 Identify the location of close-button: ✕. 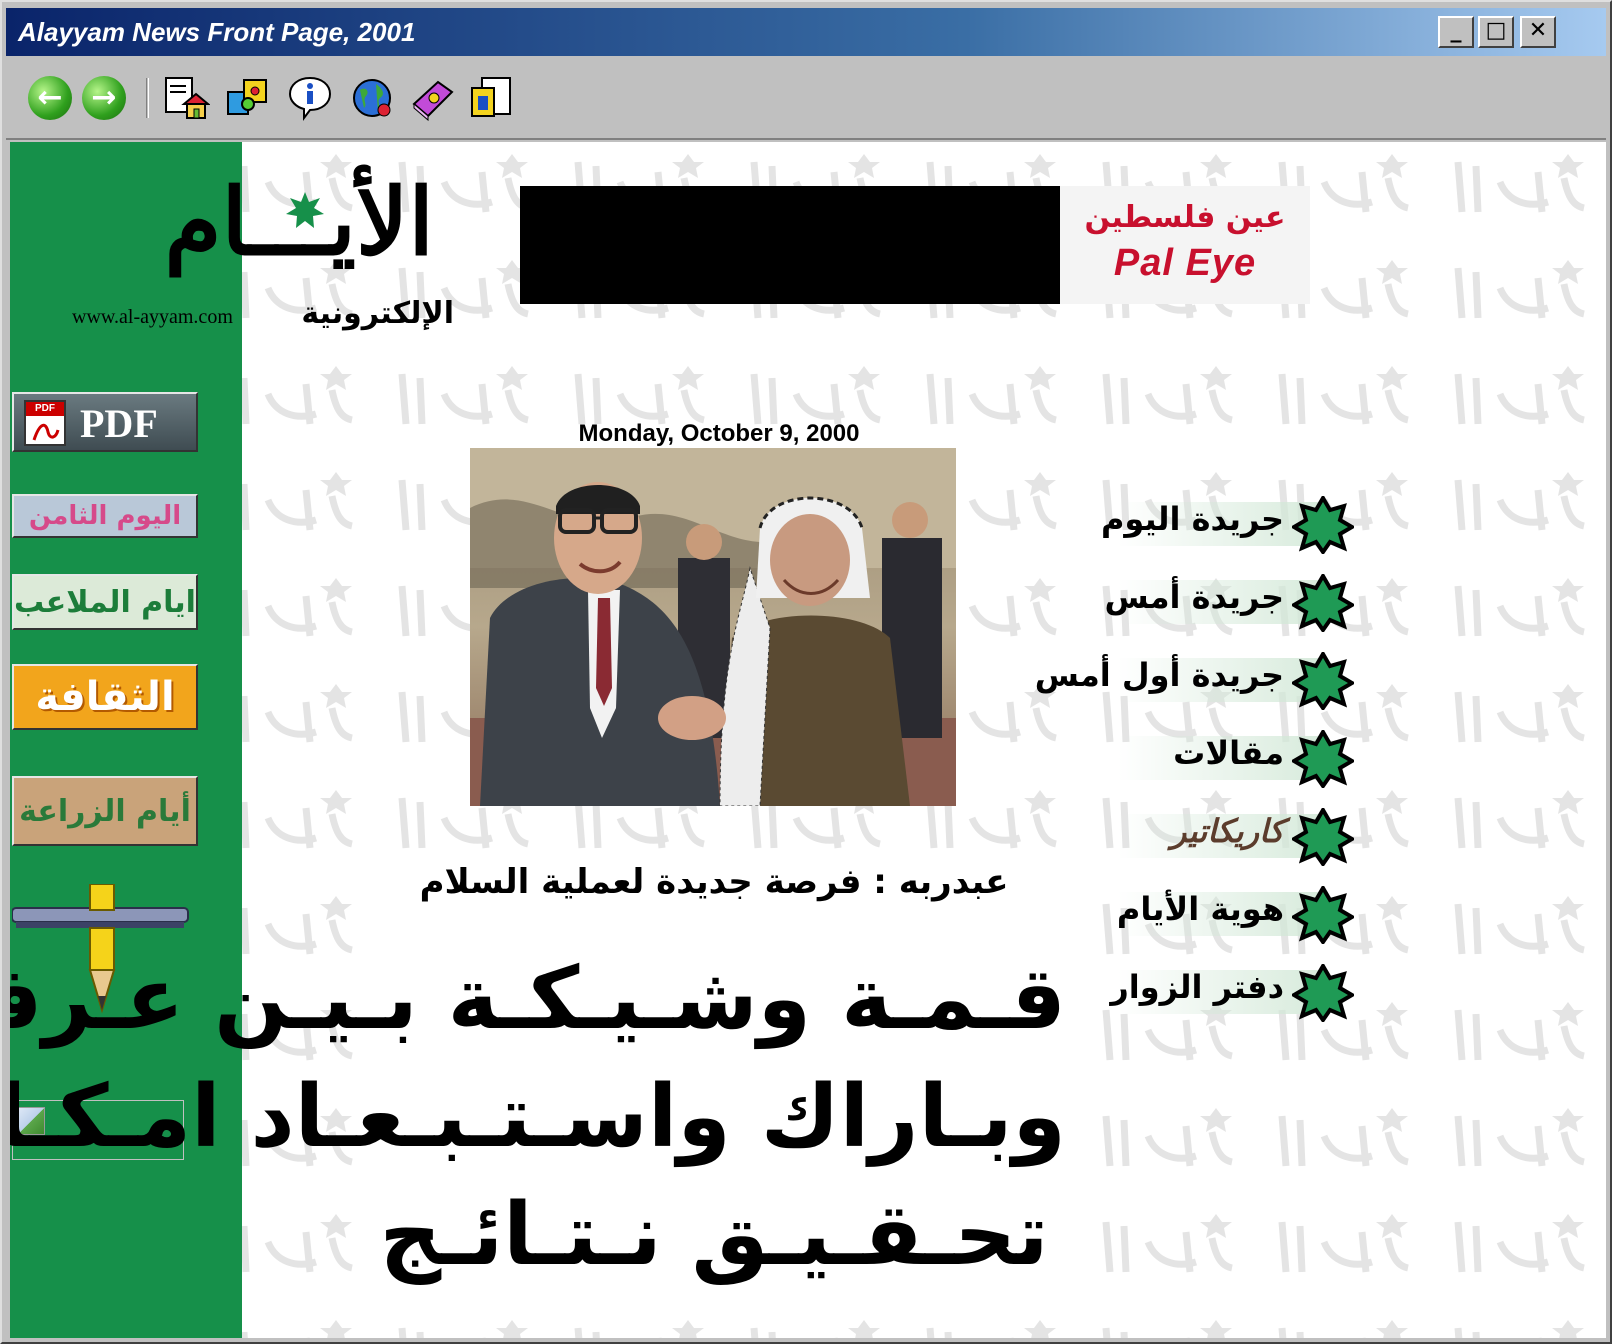
(1538, 32).